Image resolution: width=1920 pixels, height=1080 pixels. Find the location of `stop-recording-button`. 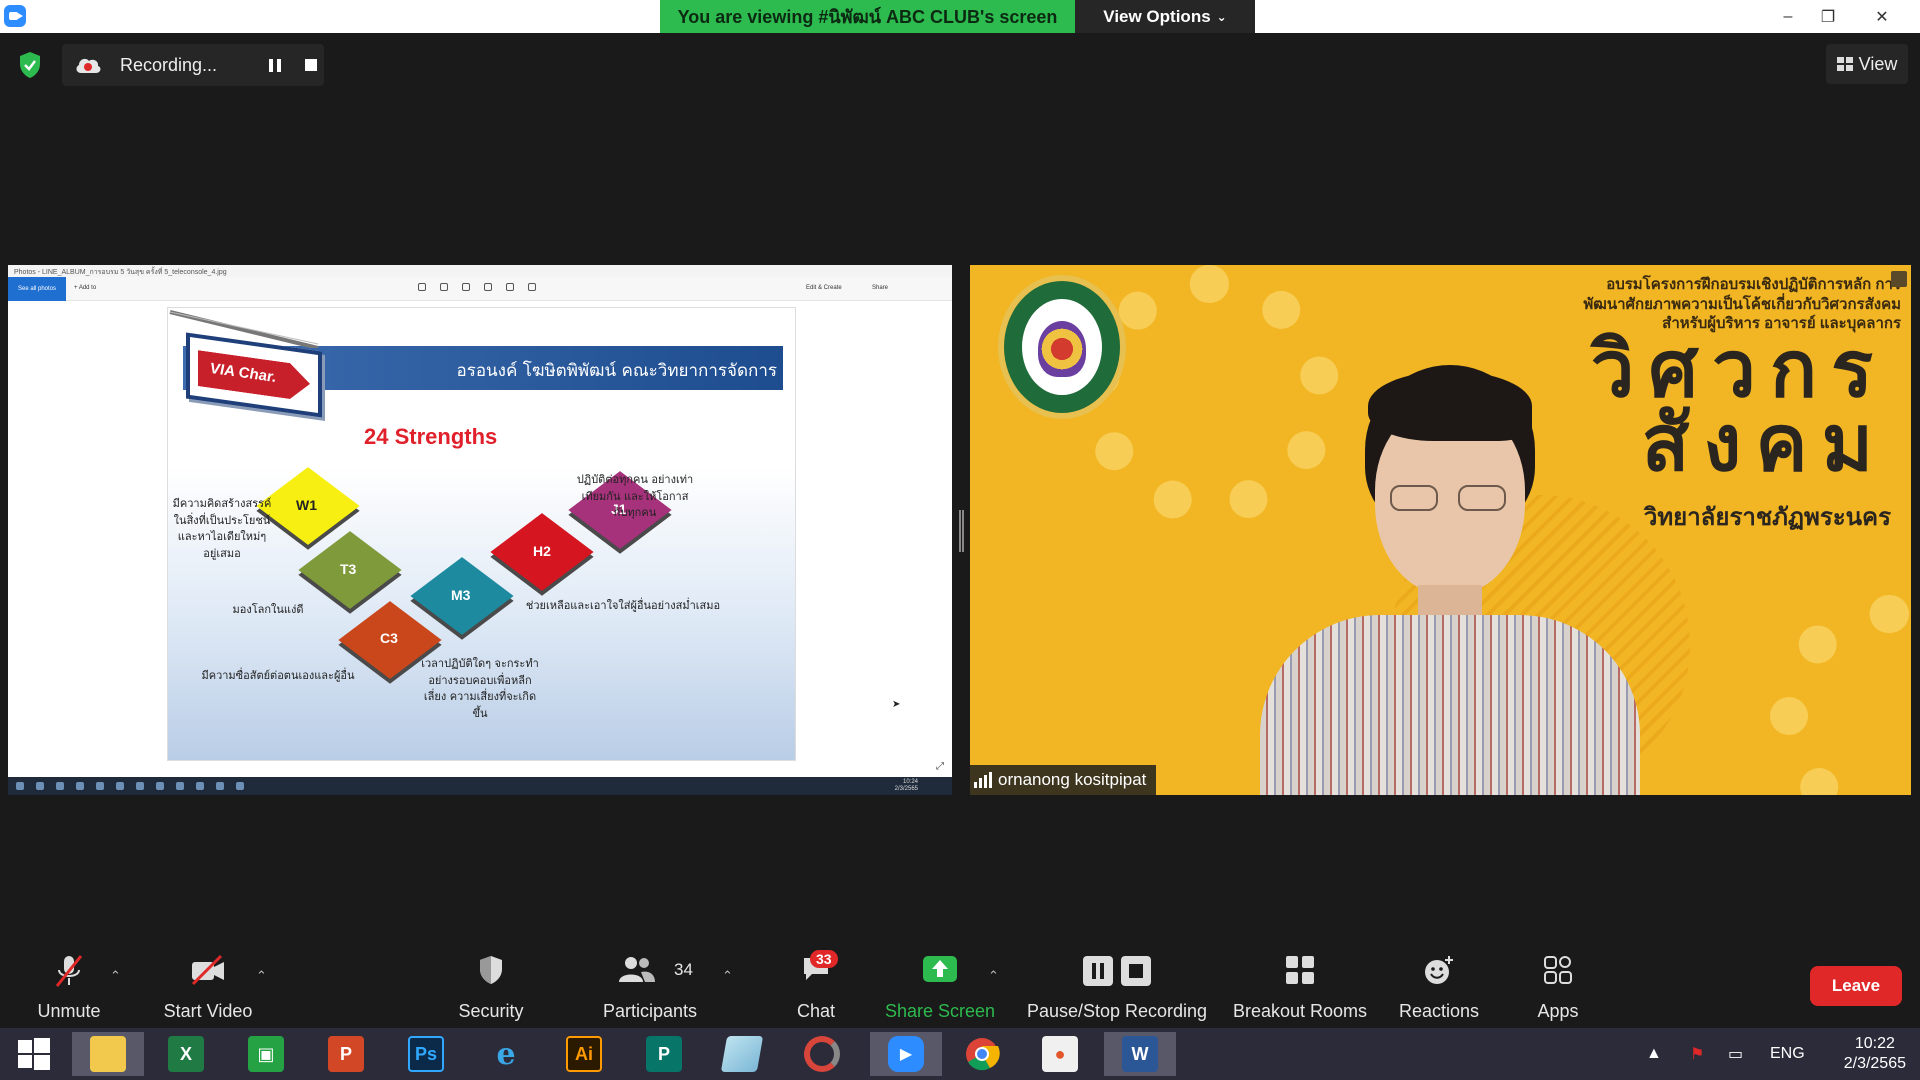

stop-recording-button is located at coordinates (311, 65).